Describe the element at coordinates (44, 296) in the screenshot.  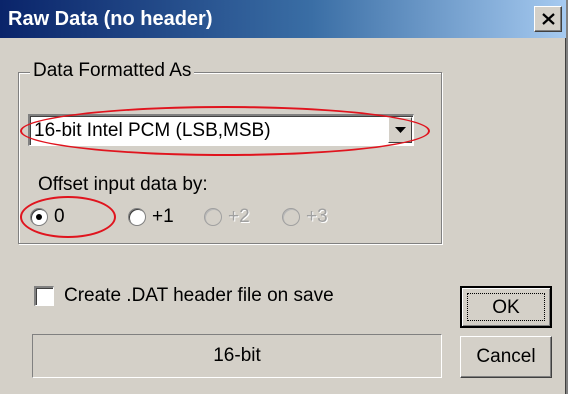
I see `create-dat-checkbox` at that location.